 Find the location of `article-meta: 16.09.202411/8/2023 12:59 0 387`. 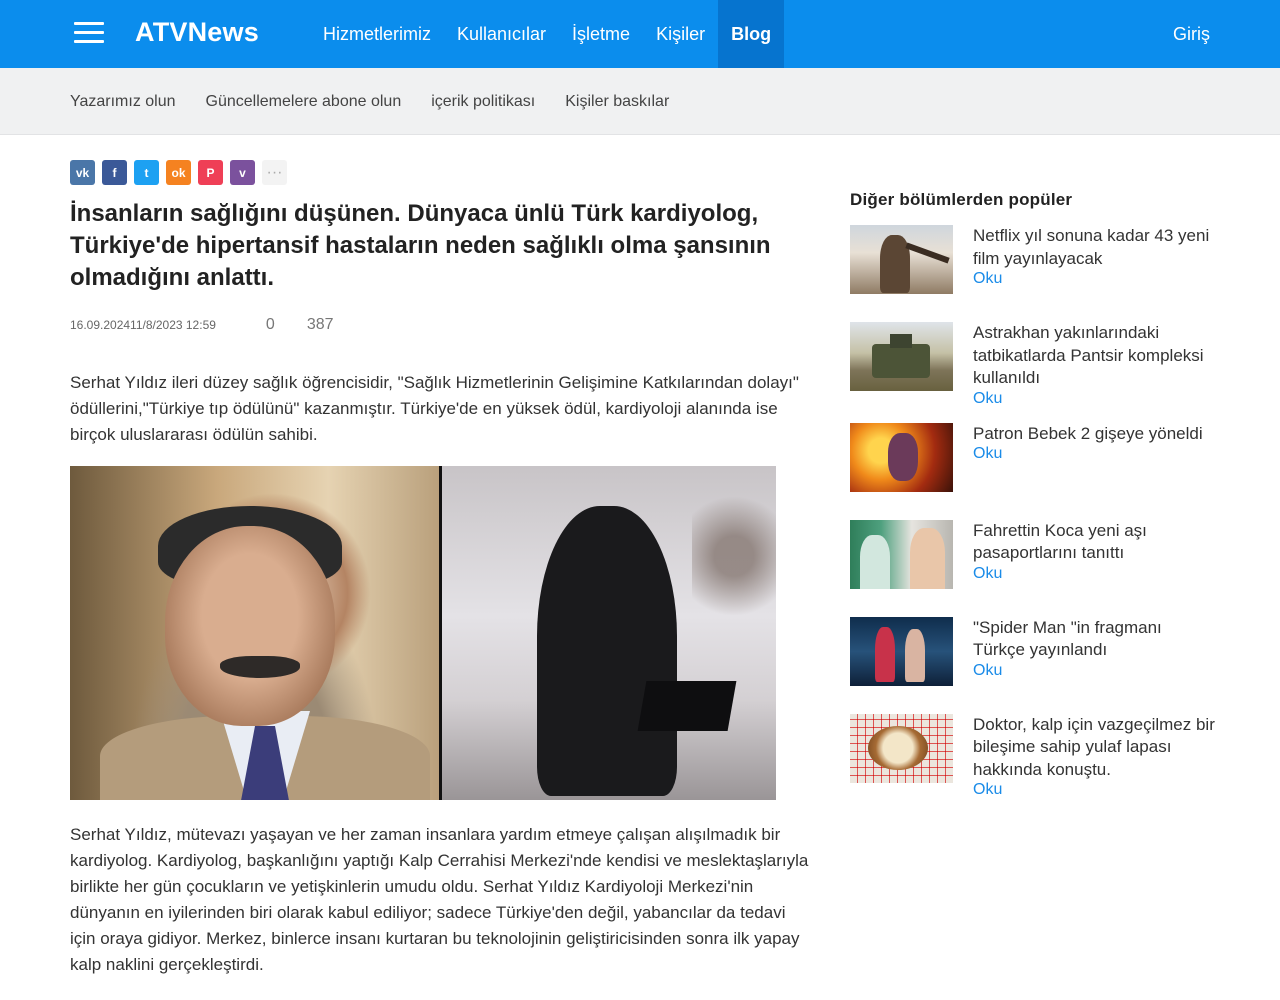

article-meta: 16.09.202411/8/2023 12:59 0 387 is located at coordinates (440, 325).